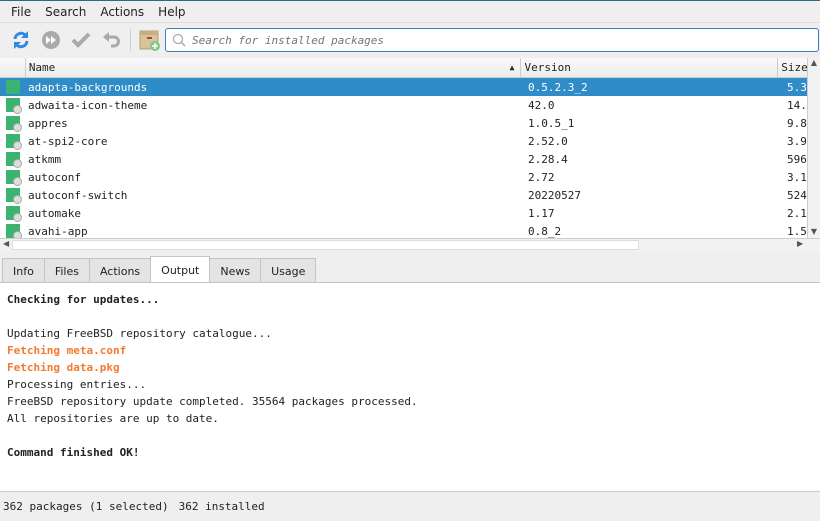 The image size is (820, 521). Describe the element at coordinates (66, 270) in the screenshot. I see `tab-files: Files` at that location.